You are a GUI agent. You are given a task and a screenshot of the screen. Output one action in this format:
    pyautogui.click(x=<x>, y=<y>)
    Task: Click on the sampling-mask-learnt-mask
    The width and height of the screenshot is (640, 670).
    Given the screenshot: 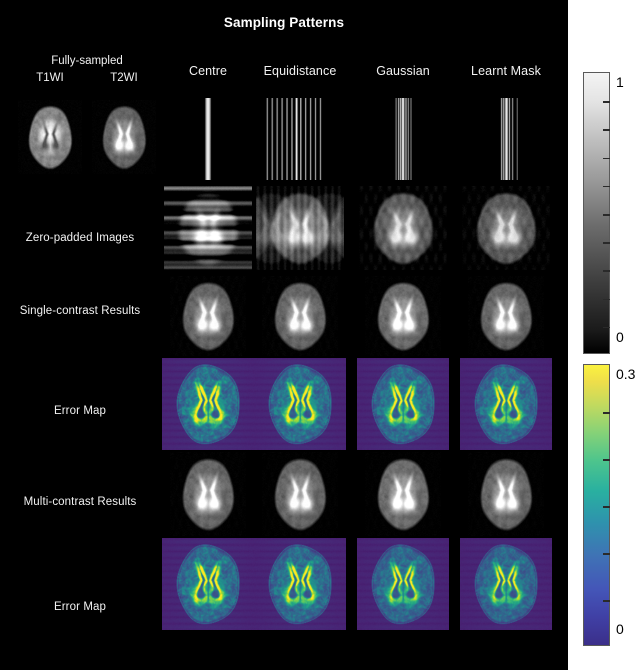 What is the action you would take?
    pyautogui.click(x=506, y=139)
    